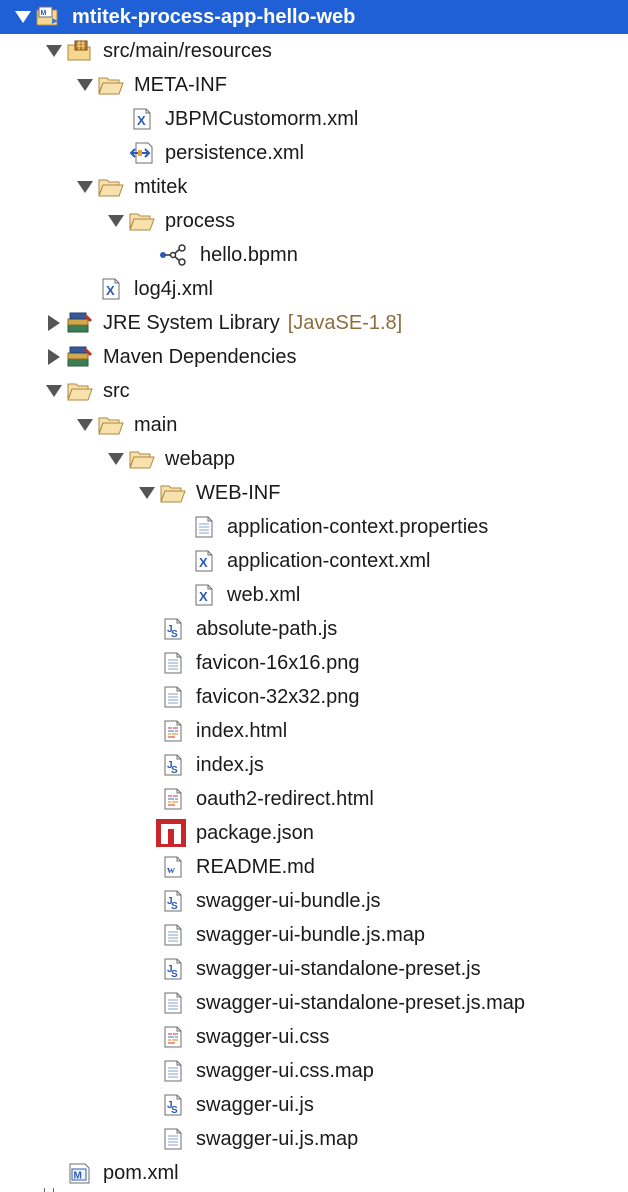  What do you see at coordinates (241, 731) in the screenshot?
I see `tree-item-label: index.html` at bounding box center [241, 731].